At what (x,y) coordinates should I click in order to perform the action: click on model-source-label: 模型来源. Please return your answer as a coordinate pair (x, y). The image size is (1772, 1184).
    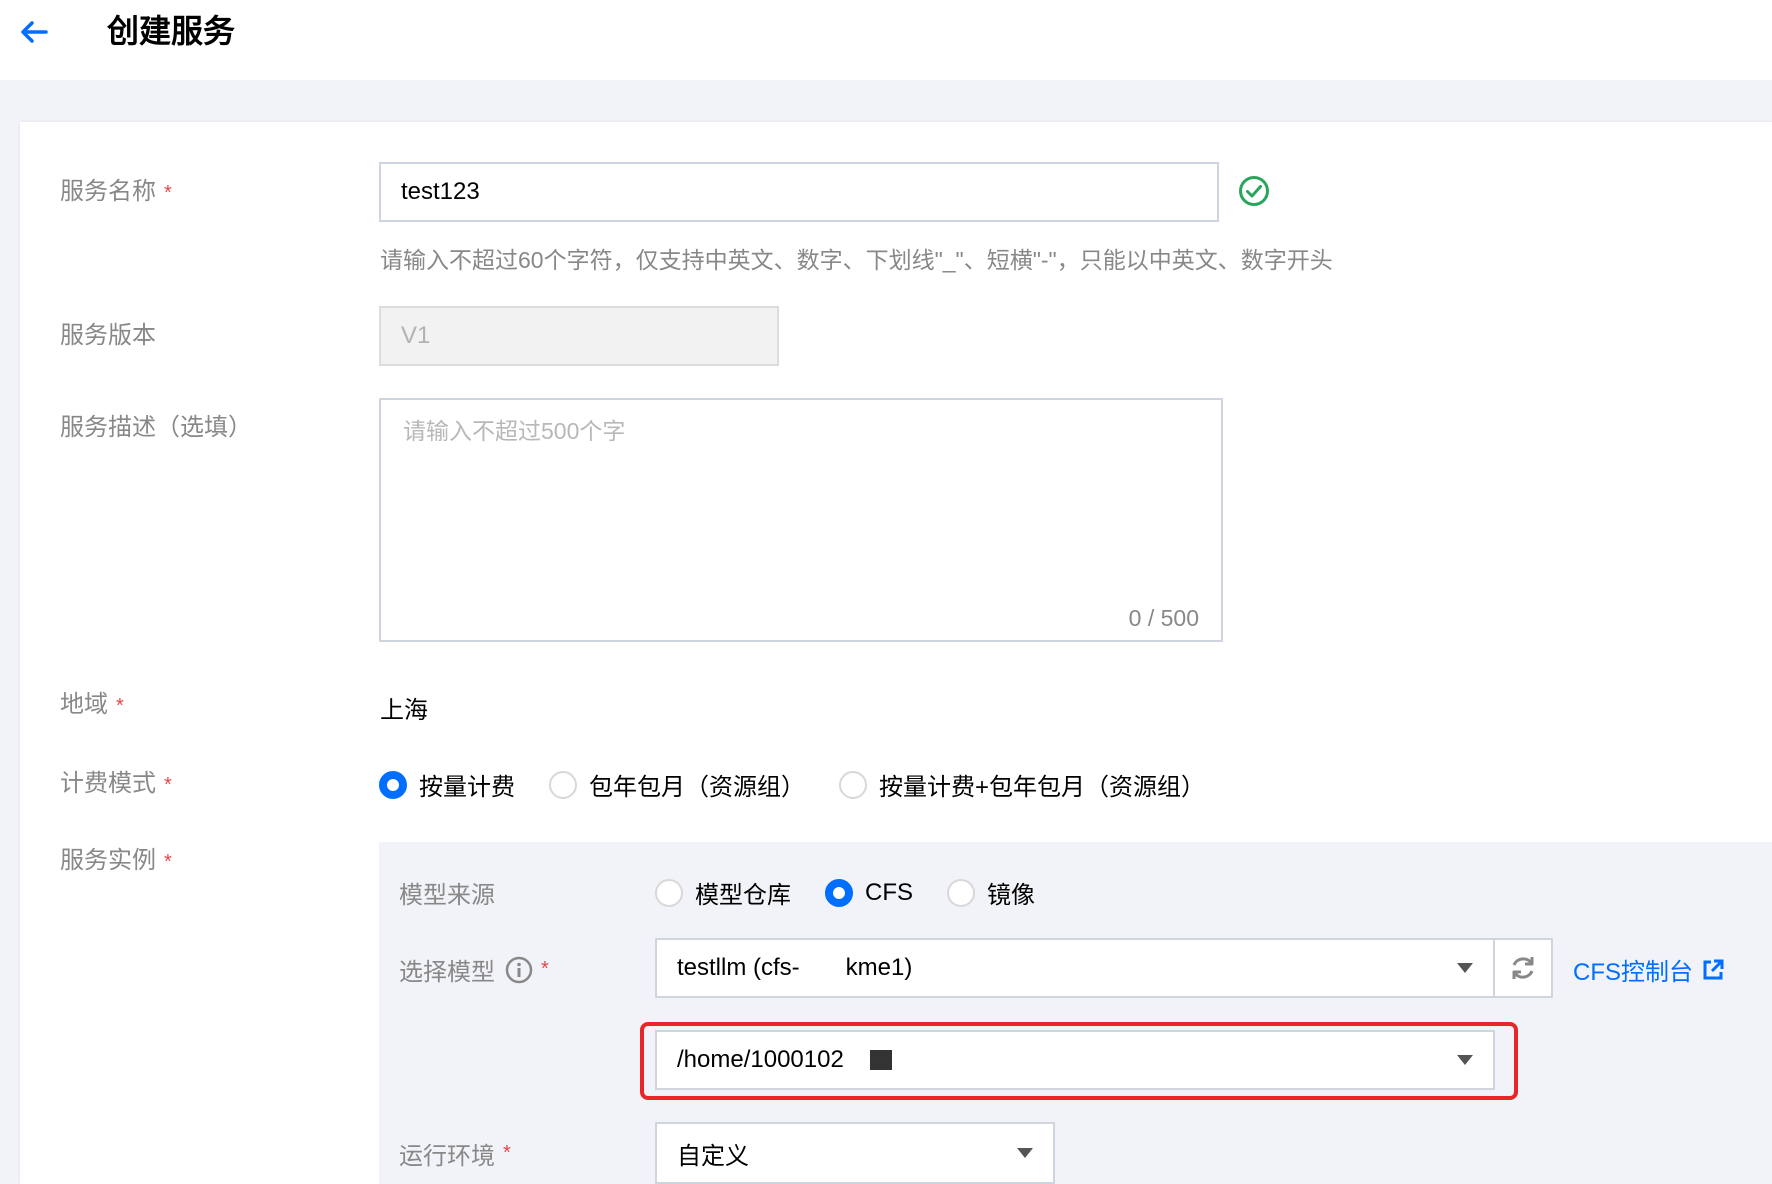
    Looking at the image, I should click on (447, 895).